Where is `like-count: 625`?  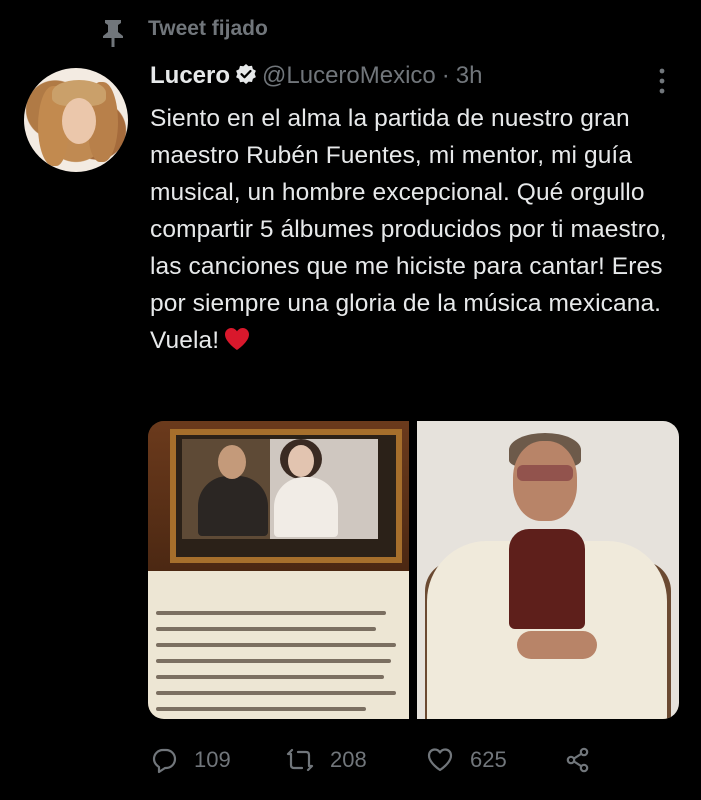 like-count: 625 is located at coordinates (488, 759).